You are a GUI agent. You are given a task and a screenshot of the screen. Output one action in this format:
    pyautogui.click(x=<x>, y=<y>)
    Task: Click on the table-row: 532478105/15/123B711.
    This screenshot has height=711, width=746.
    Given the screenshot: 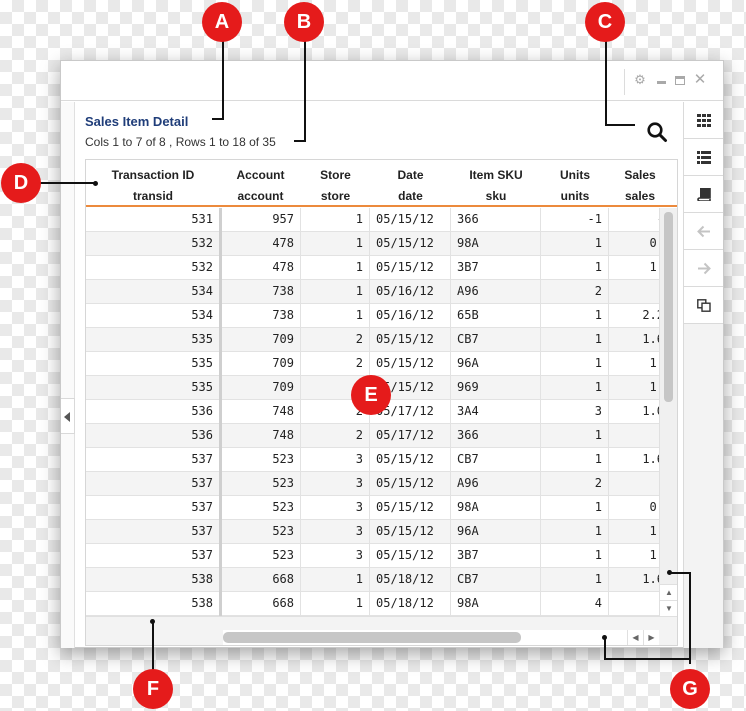 What is the action you would take?
    pyautogui.click(x=372, y=268)
    